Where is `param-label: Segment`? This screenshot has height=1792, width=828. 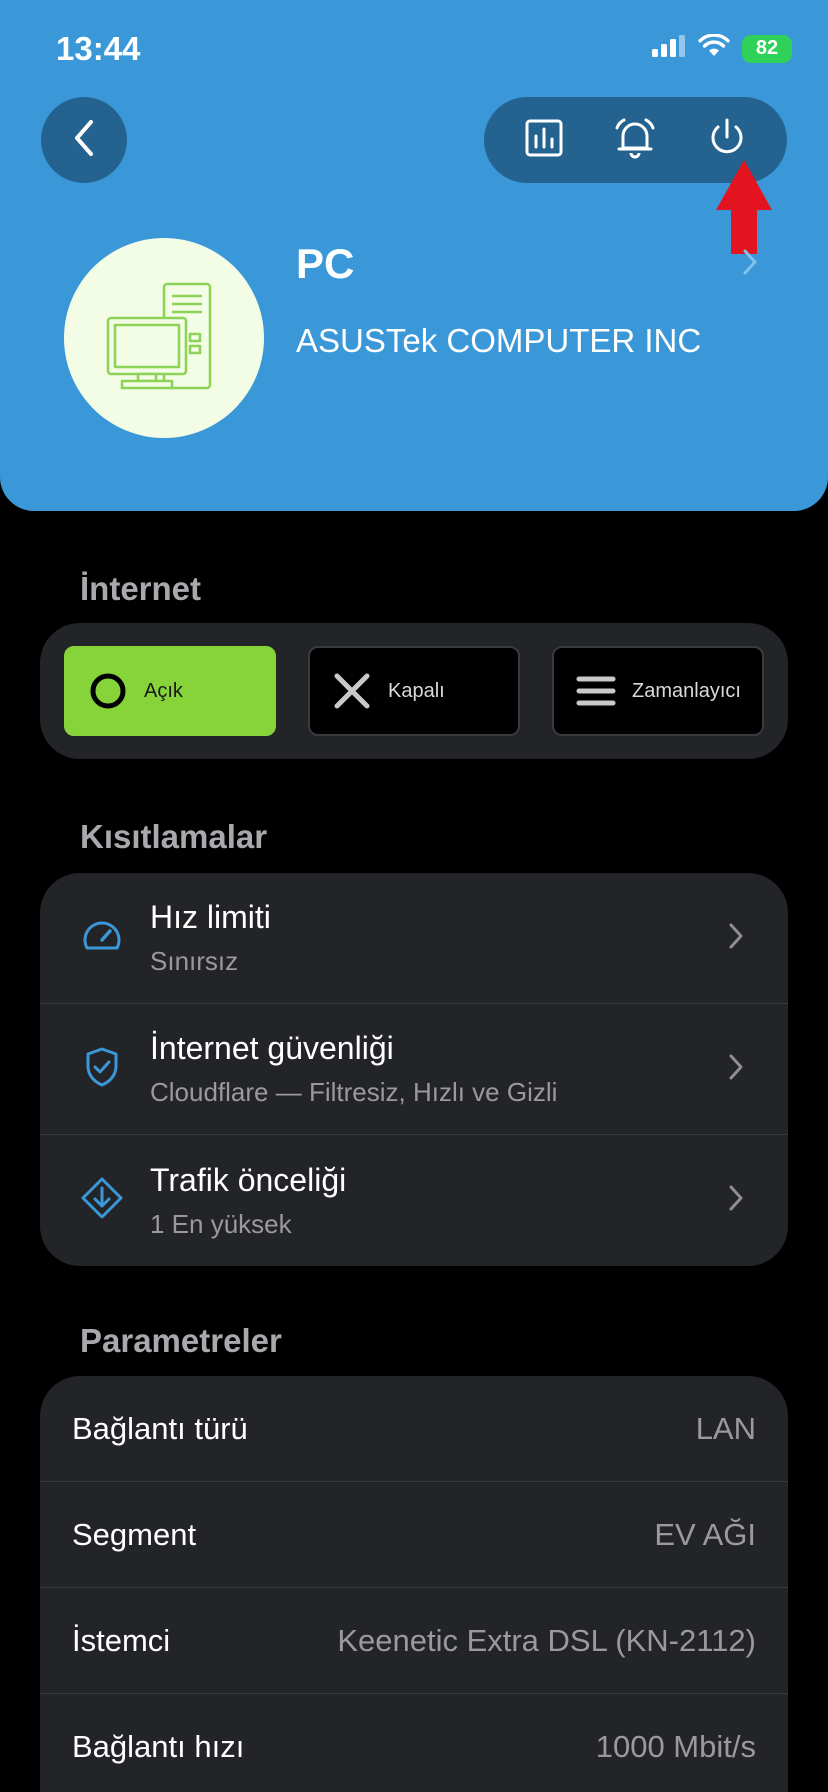 param-label: Segment is located at coordinates (134, 1534).